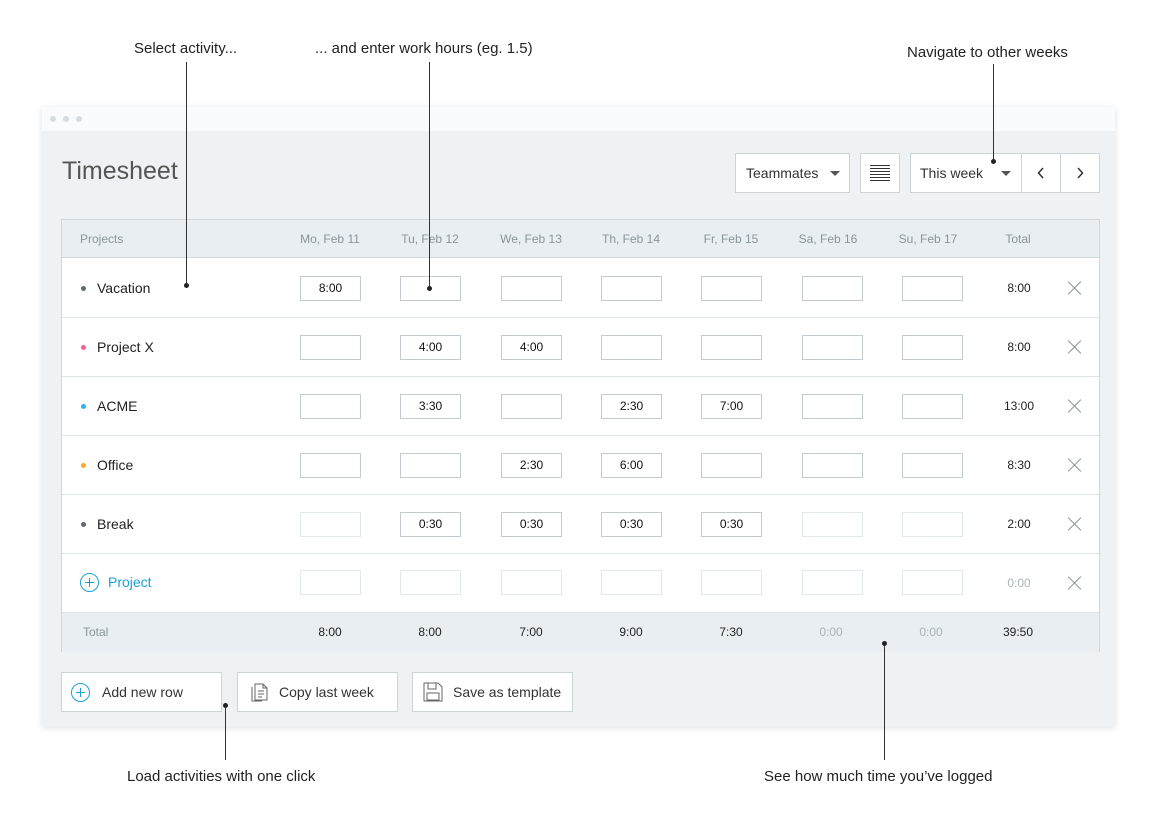  What do you see at coordinates (123, 288) in the screenshot?
I see `project-select: Vacation` at bounding box center [123, 288].